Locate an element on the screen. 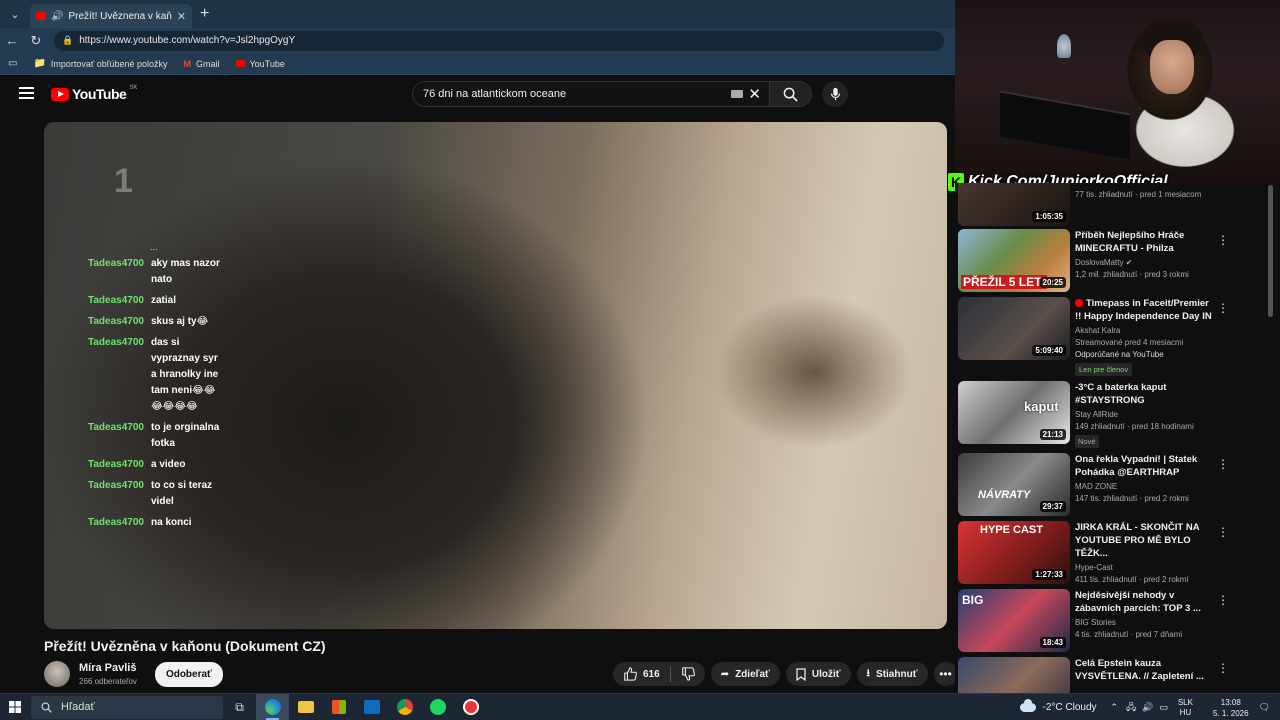  bookmark-label: Importovať obľúbené položky is located at coordinates (109, 63).